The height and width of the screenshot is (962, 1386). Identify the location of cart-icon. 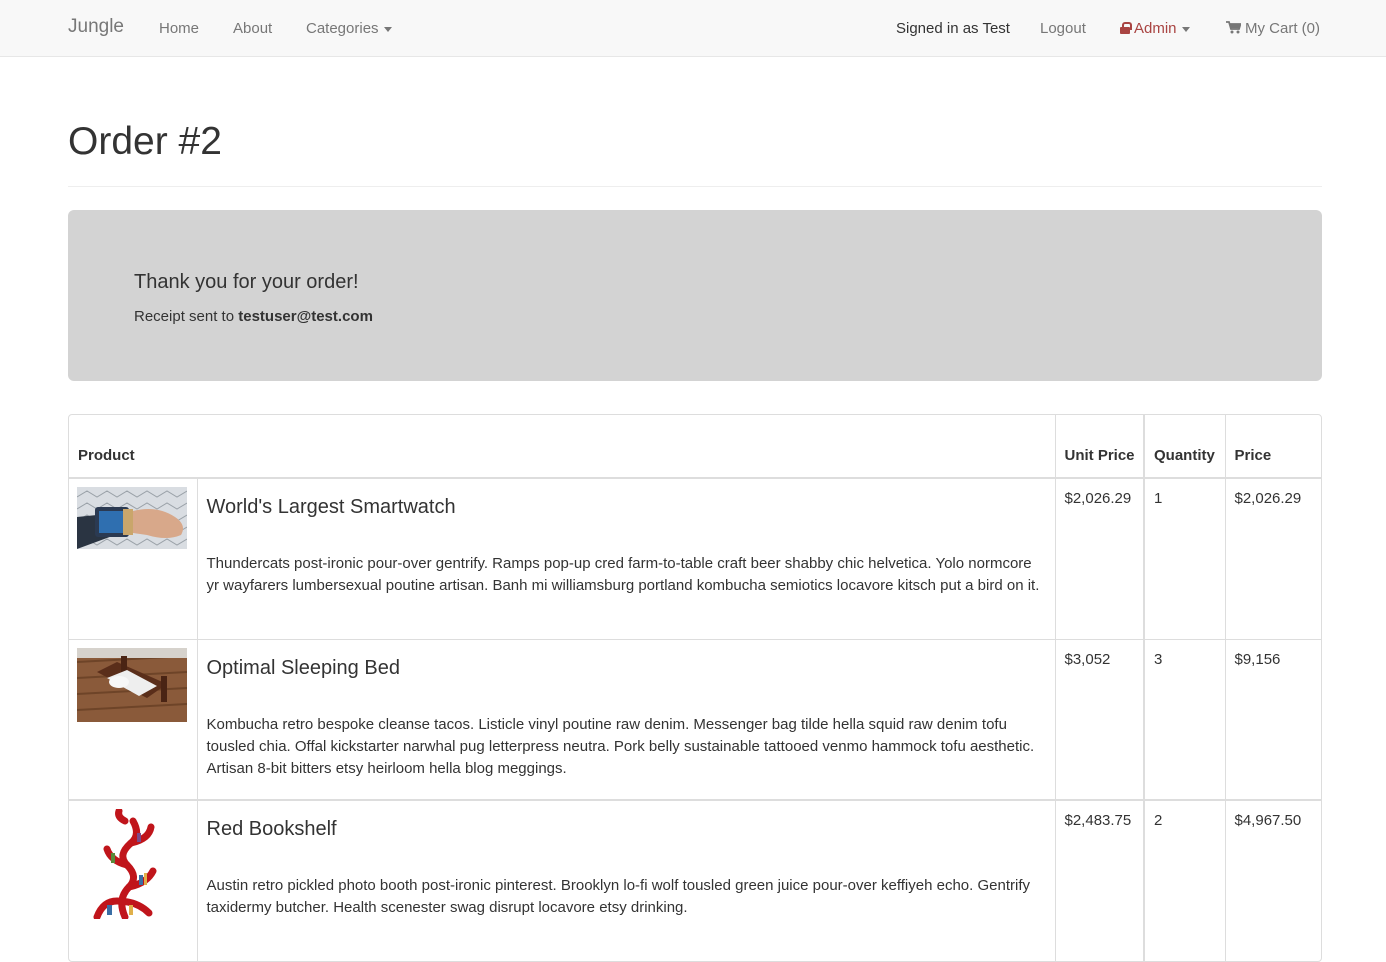
(1233, 27).